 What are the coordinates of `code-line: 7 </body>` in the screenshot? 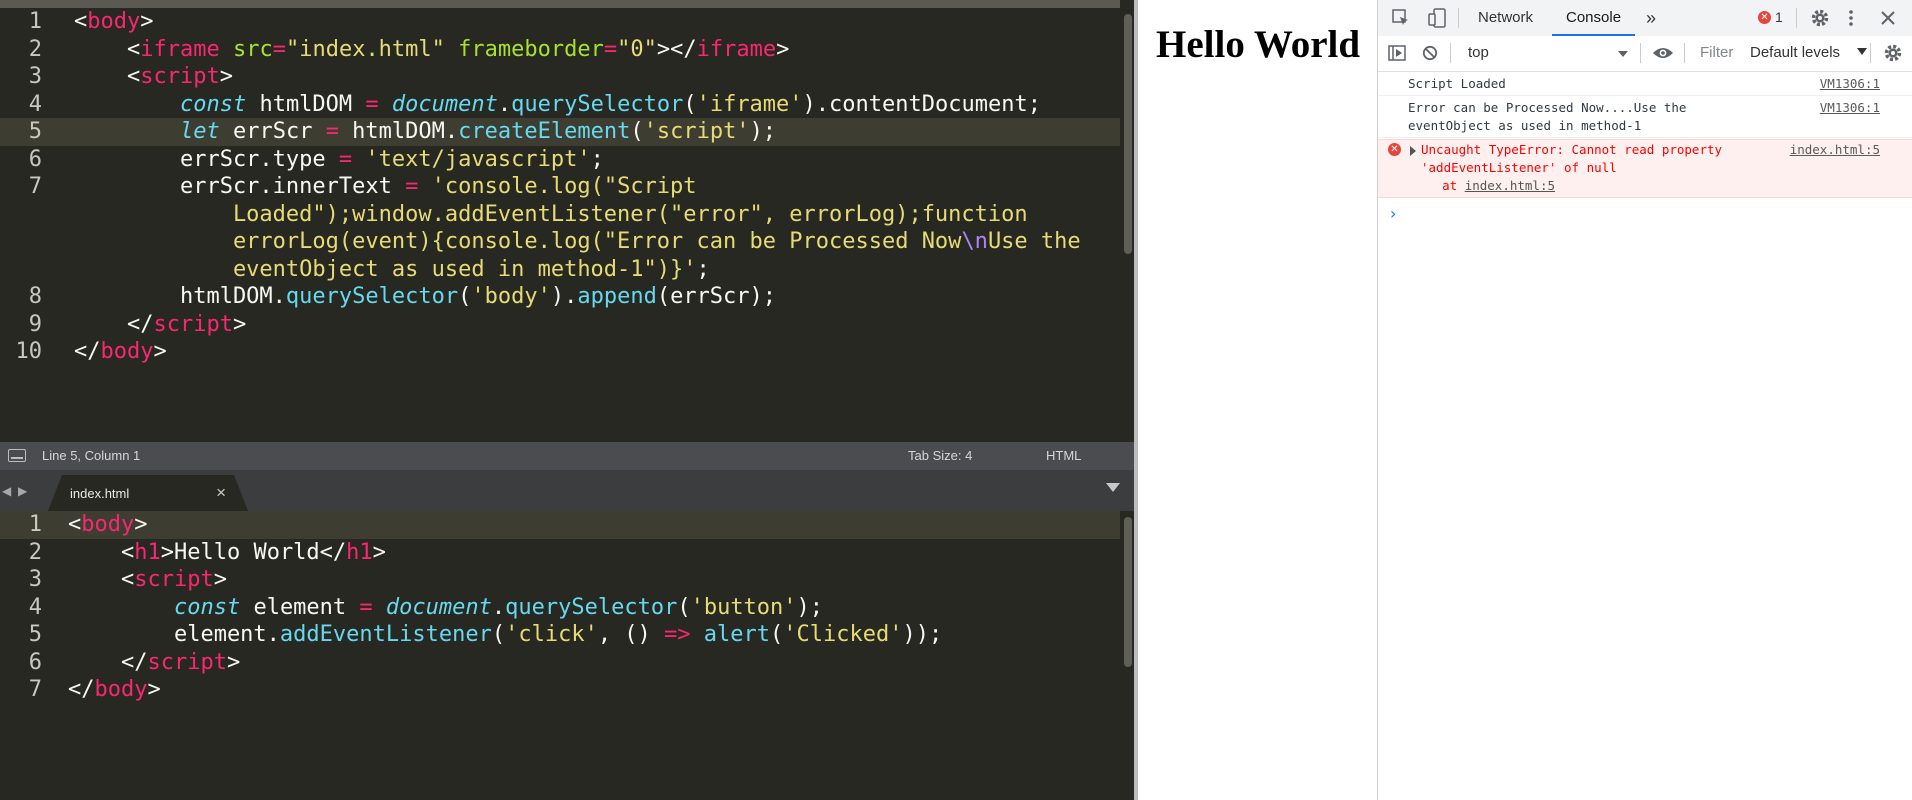 It's located at (560, 690).